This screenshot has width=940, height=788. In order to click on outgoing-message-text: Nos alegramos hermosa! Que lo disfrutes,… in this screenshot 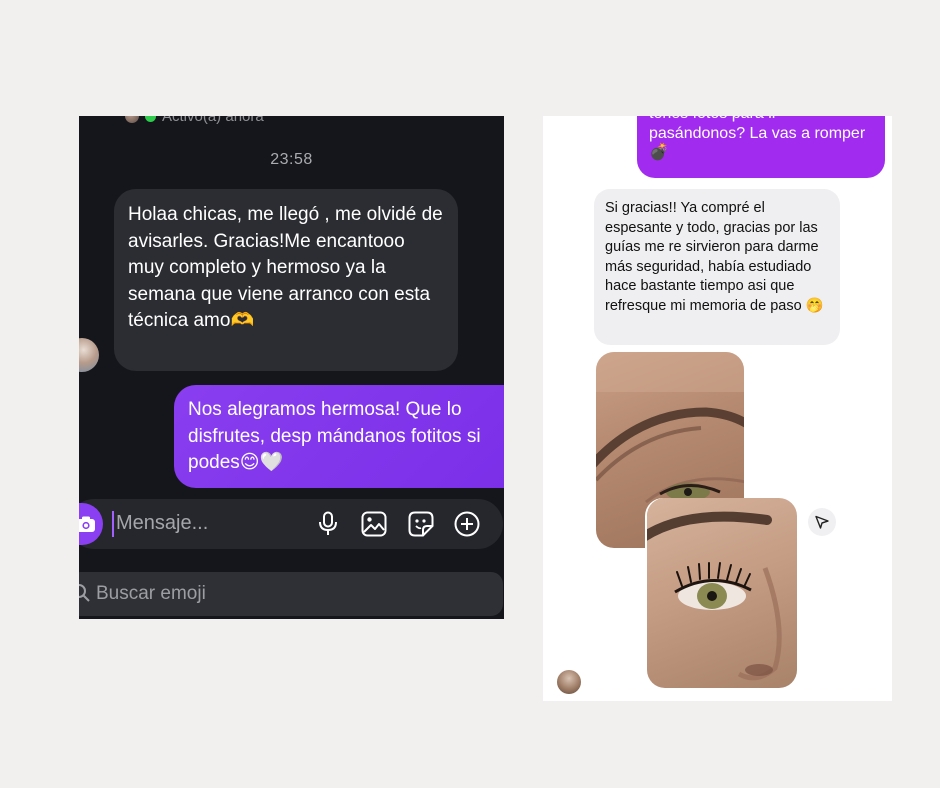, I will do `click(334, 436)`.